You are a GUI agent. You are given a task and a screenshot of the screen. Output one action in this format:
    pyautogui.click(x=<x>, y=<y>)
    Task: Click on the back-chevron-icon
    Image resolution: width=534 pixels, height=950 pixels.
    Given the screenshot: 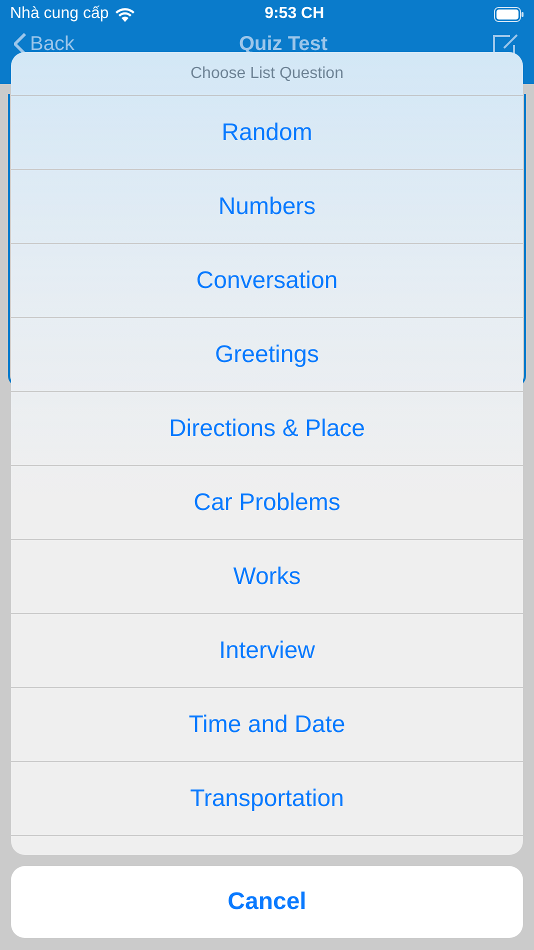 What is the action you would take?
    pyautogui.click(x=20, y=44)
    